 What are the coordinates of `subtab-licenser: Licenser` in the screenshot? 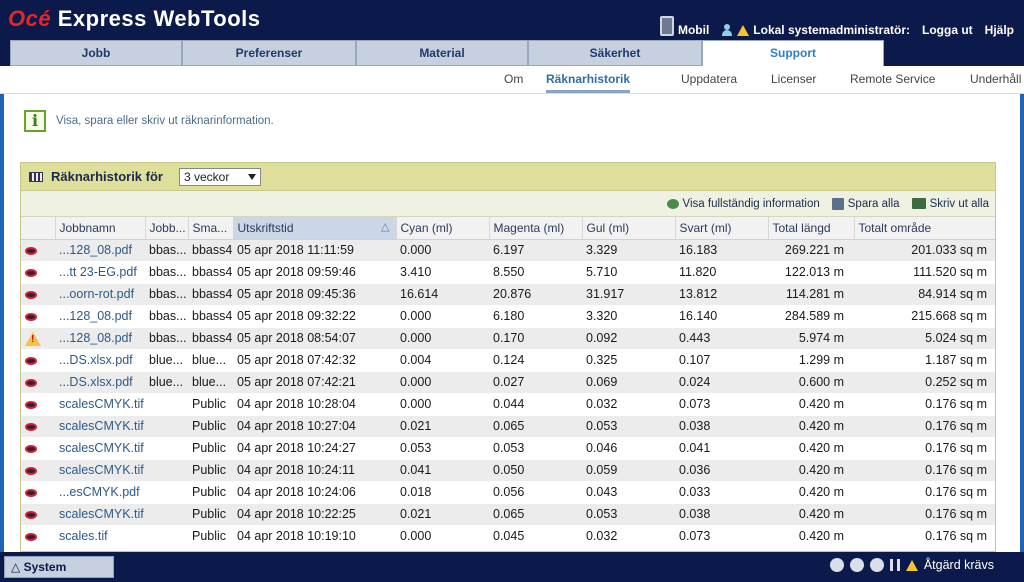 It's located at (793, 79).